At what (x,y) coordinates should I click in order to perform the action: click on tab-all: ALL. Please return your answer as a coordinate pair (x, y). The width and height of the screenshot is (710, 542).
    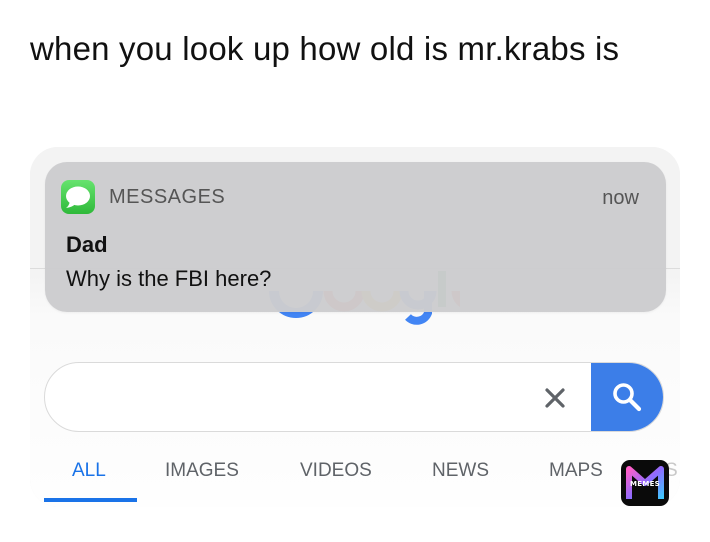
    Looking at the image, I should click on (89, 471).